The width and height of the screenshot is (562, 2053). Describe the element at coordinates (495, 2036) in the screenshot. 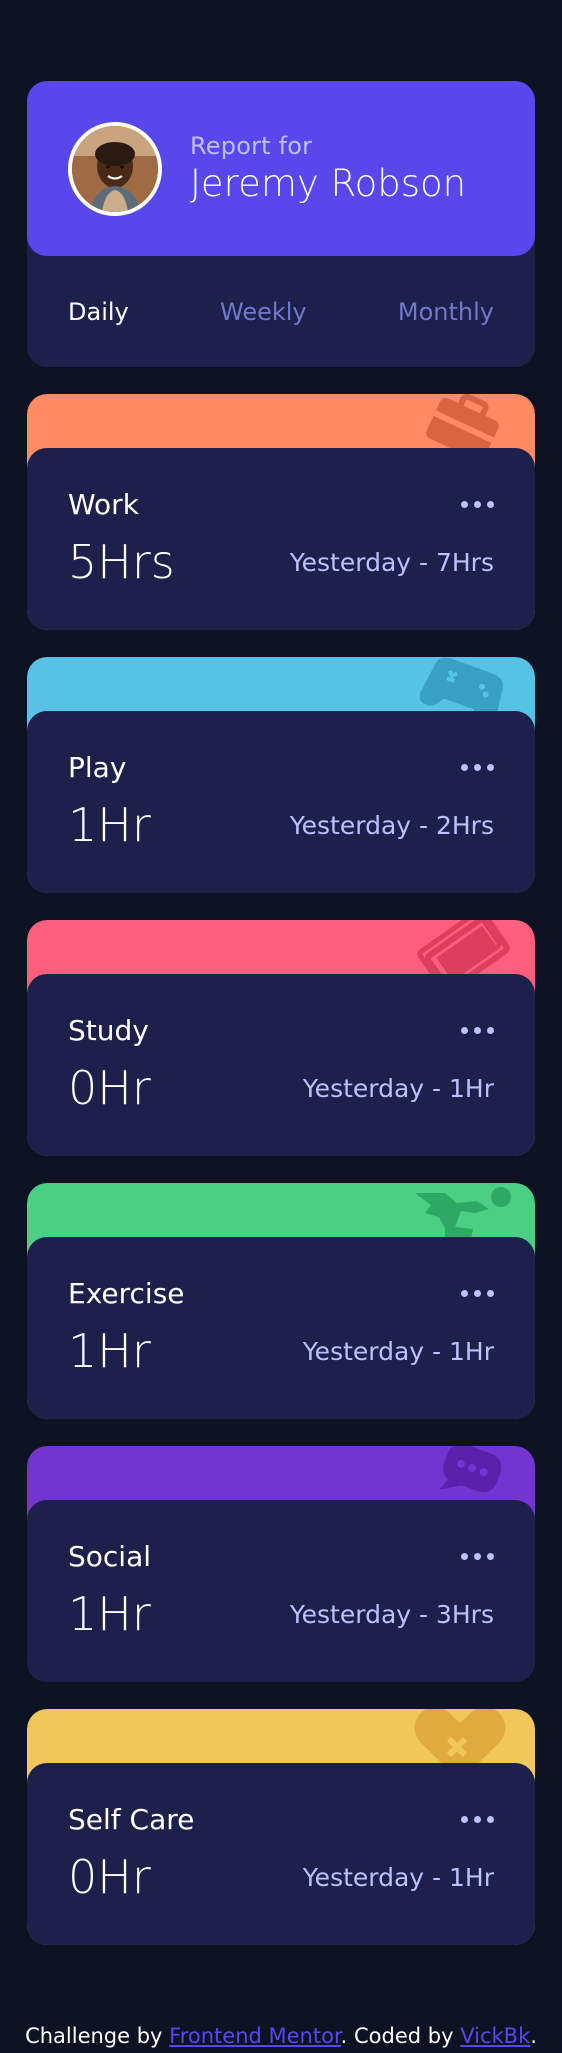

I see `author-link: VickBk` at that location.